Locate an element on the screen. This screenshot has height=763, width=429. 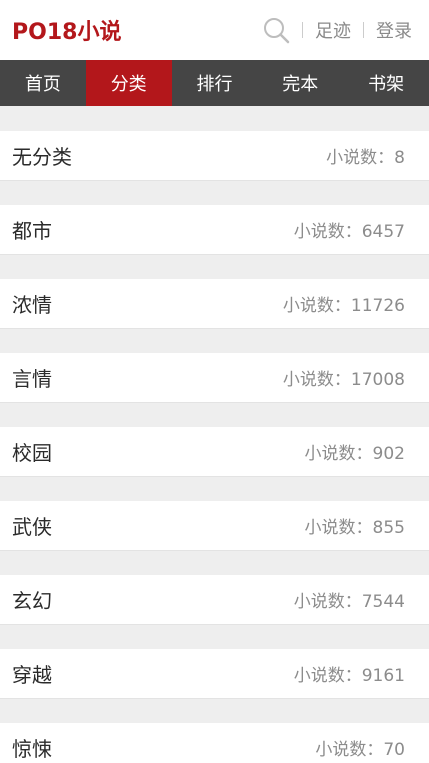
header-actions: 足迹 登录 is located at coordinates (337, 30).